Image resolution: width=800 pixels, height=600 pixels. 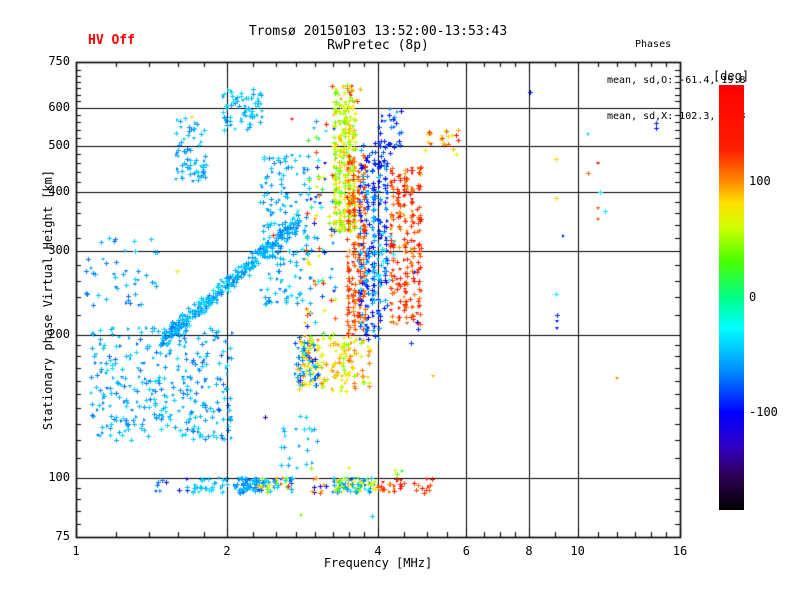 I want to click on colorbar-tick-label: 100, so click(x=760, y=181).